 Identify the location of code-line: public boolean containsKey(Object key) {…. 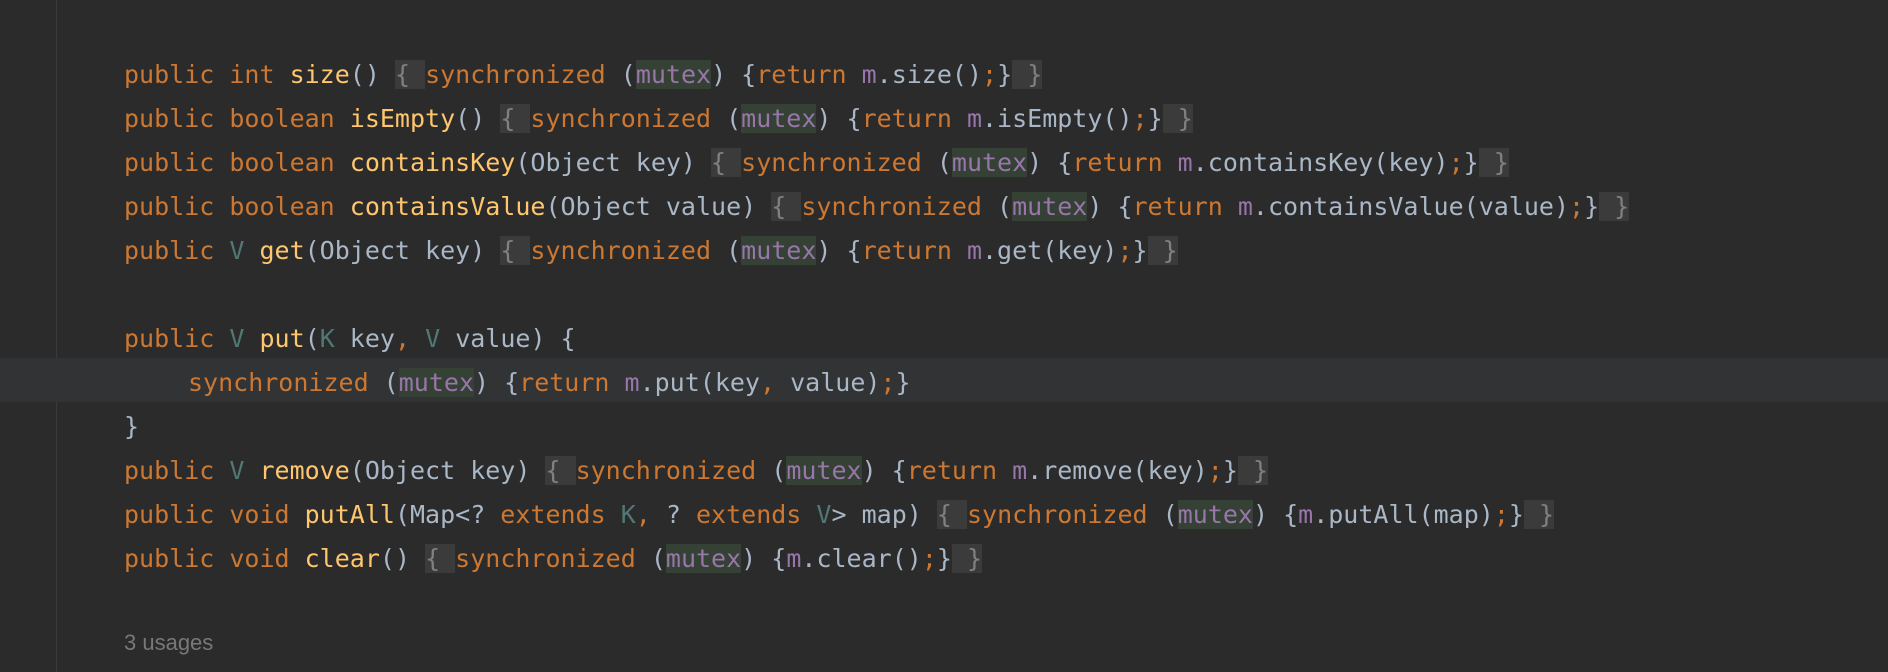
(1006, 163).